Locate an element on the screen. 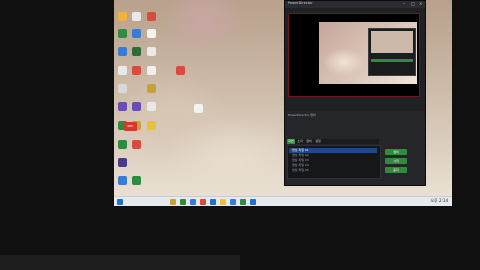  list-item: 영상 파일 05 is located at coordinates (333, 170).